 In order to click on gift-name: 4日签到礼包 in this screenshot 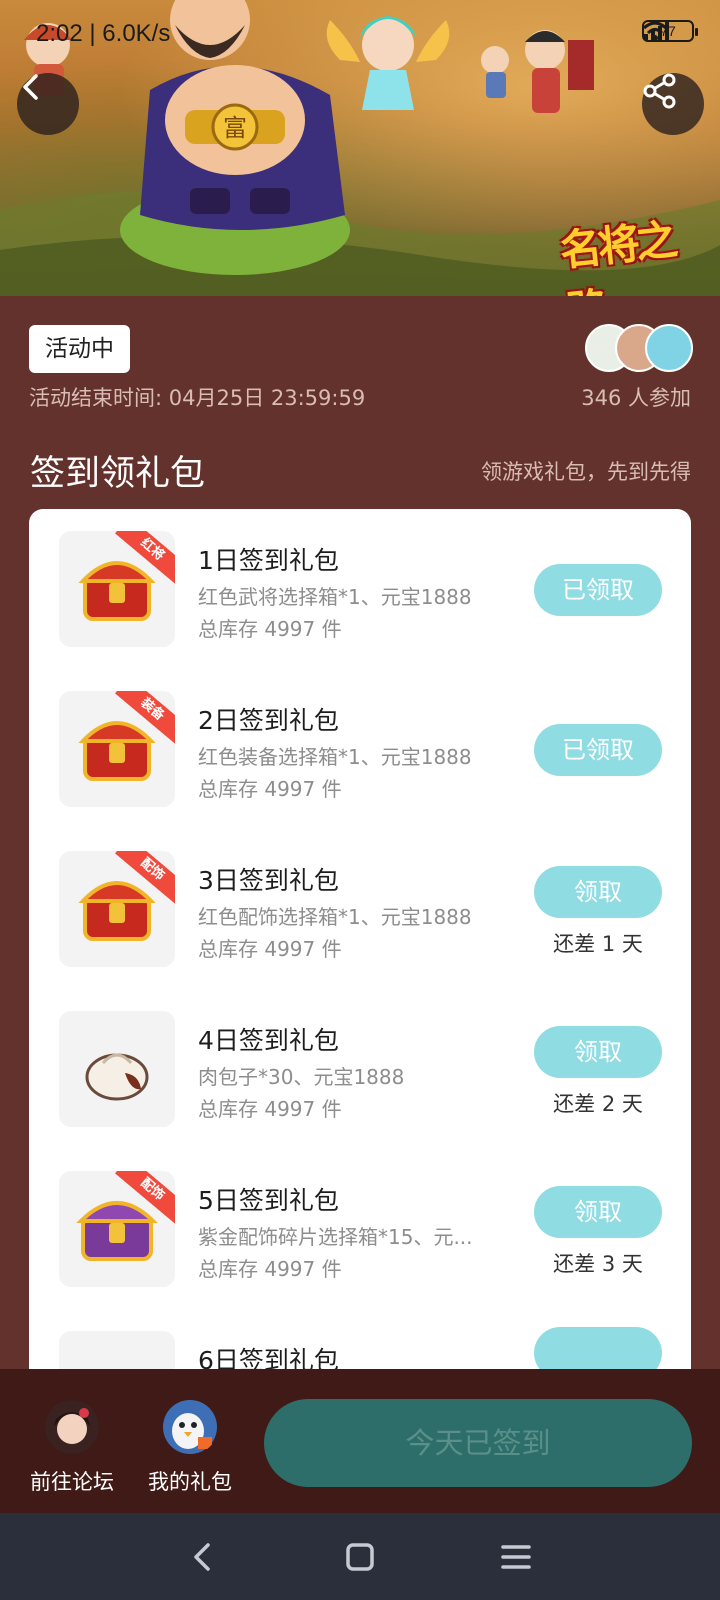, I will do `click(268, 1040)`.